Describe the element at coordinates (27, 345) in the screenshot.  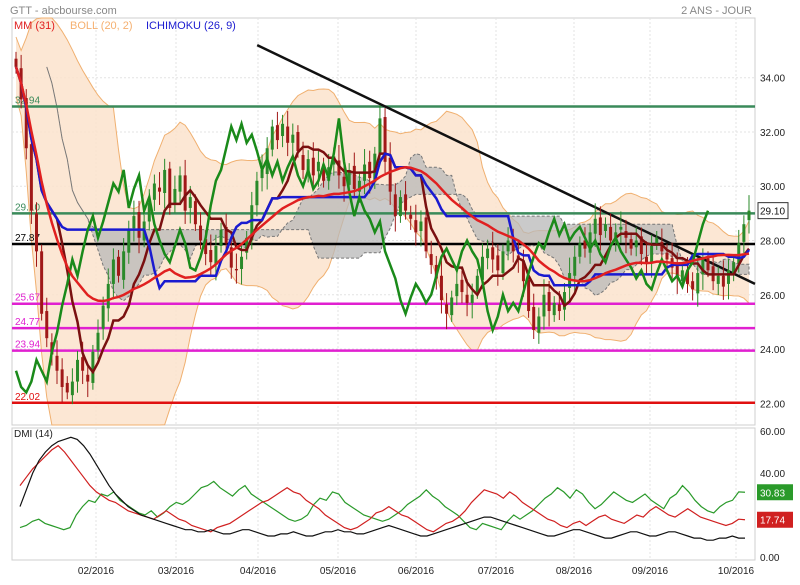
I see `level-label: 23.94` at that location.